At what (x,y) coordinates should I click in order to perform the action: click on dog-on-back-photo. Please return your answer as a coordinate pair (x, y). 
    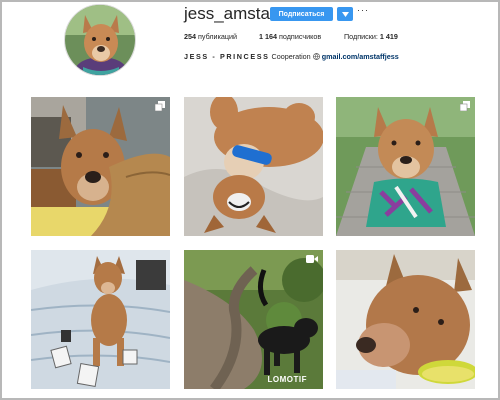
    Looking at the image, I should click on (253, 166).